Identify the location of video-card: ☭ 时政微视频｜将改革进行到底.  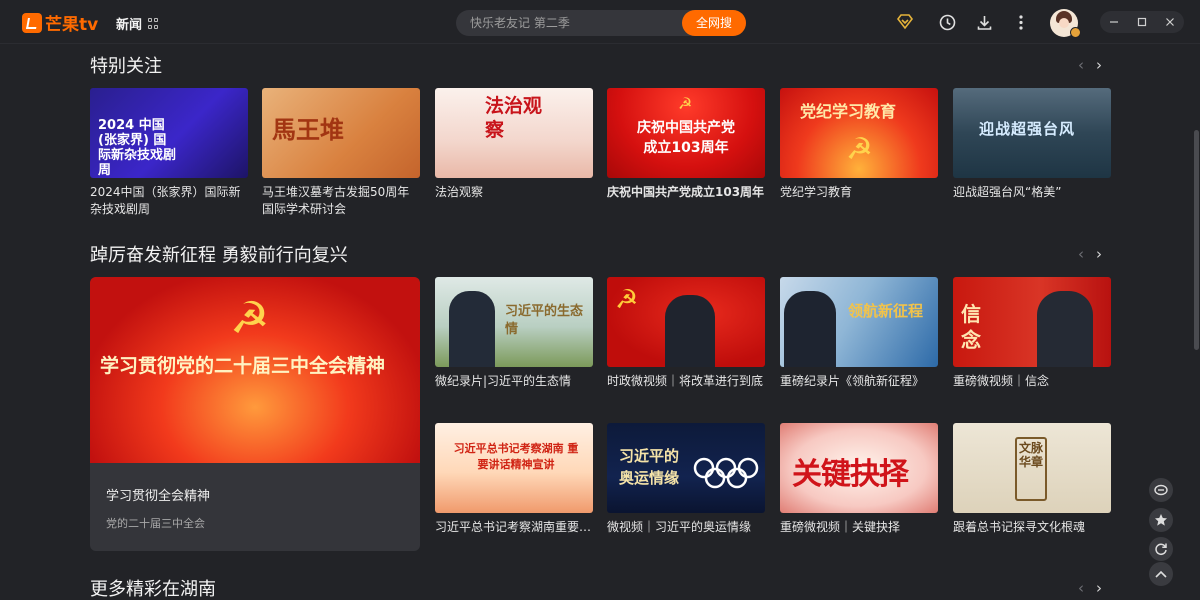
(686, 333).